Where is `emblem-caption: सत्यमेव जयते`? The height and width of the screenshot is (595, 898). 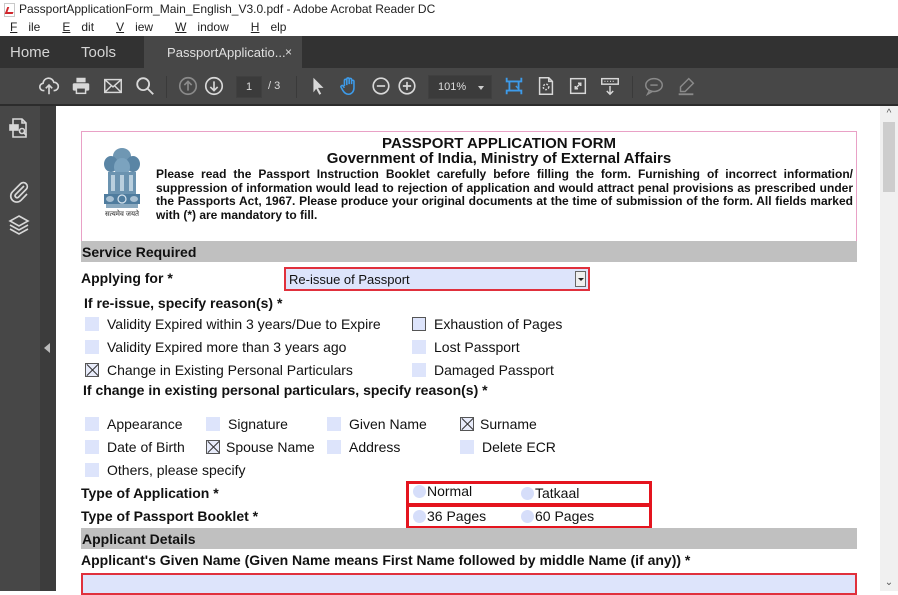 emblem-caption: सत्यमेव जयते is located at coordinates (122, 214).